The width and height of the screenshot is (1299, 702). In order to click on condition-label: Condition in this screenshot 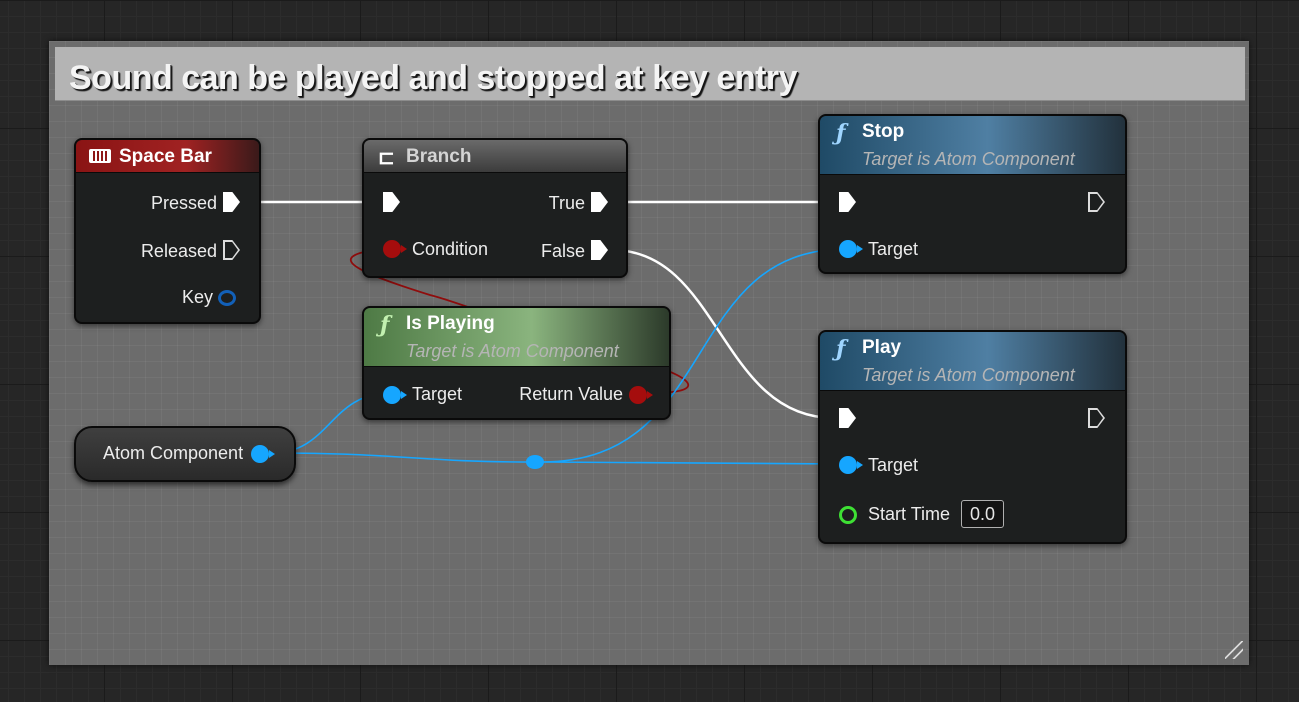, I will do `click(450, 249)`.